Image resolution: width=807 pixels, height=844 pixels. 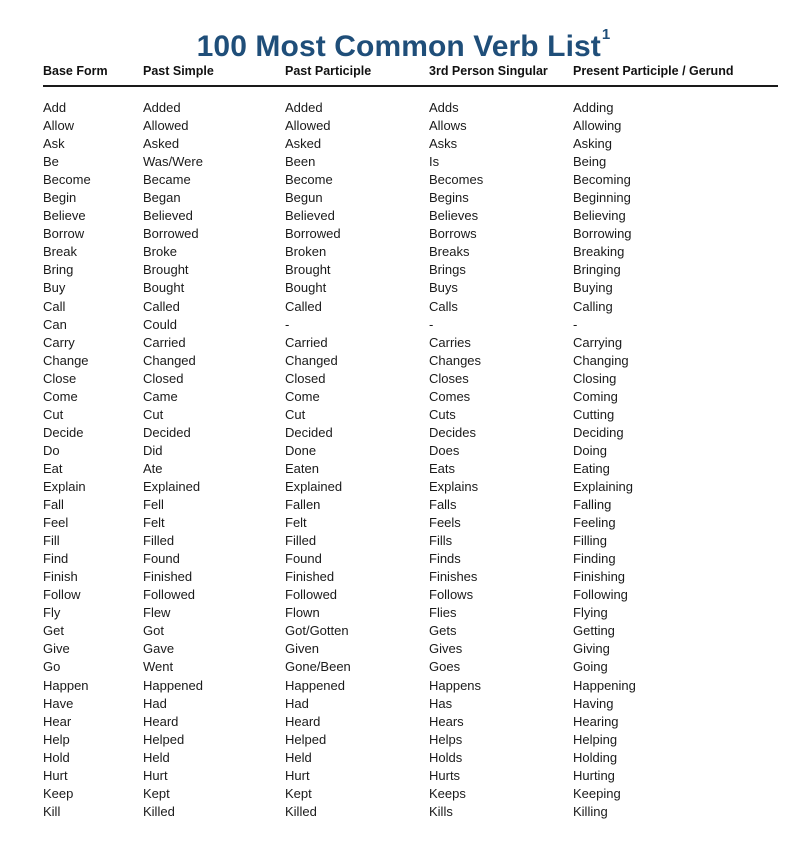 What do you see at coordinates (303, 505) in the screenshot?
I see `cell-past-participle: Fallen` at bounding box center [303, 505].